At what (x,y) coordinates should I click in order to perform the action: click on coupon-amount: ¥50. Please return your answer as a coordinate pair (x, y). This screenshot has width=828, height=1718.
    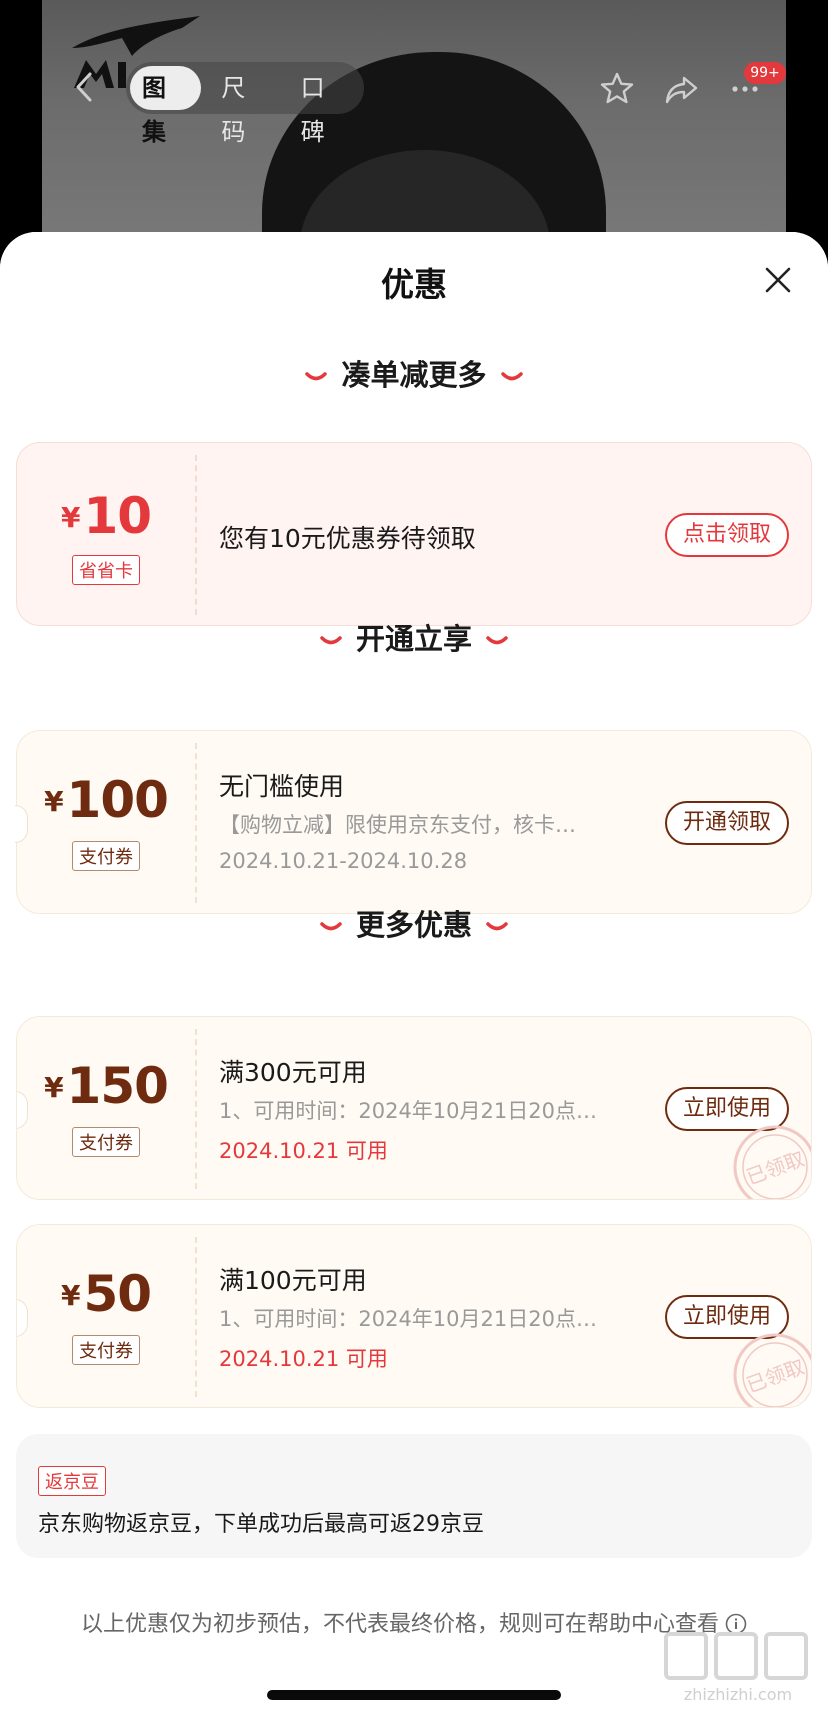
    Looking at the image, I should click on (106, 1294).